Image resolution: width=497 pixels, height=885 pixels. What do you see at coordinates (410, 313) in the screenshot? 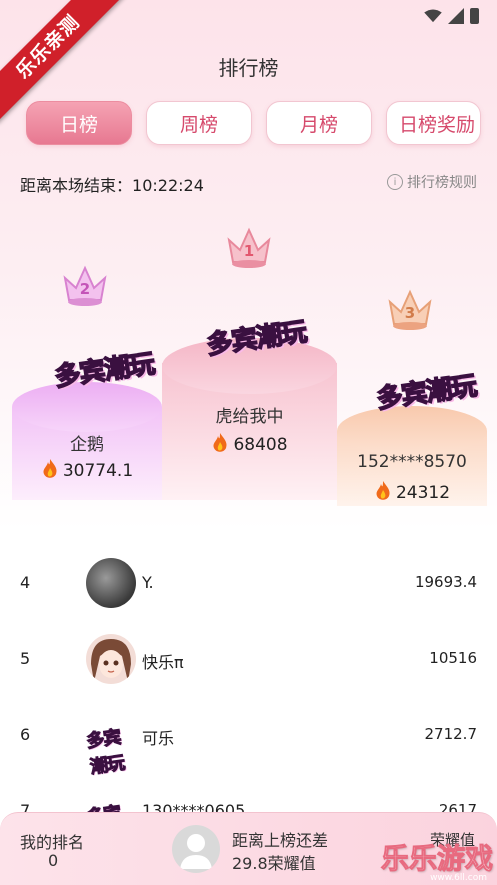
I see `crown-number: 3` at bounding box center [410, 313].